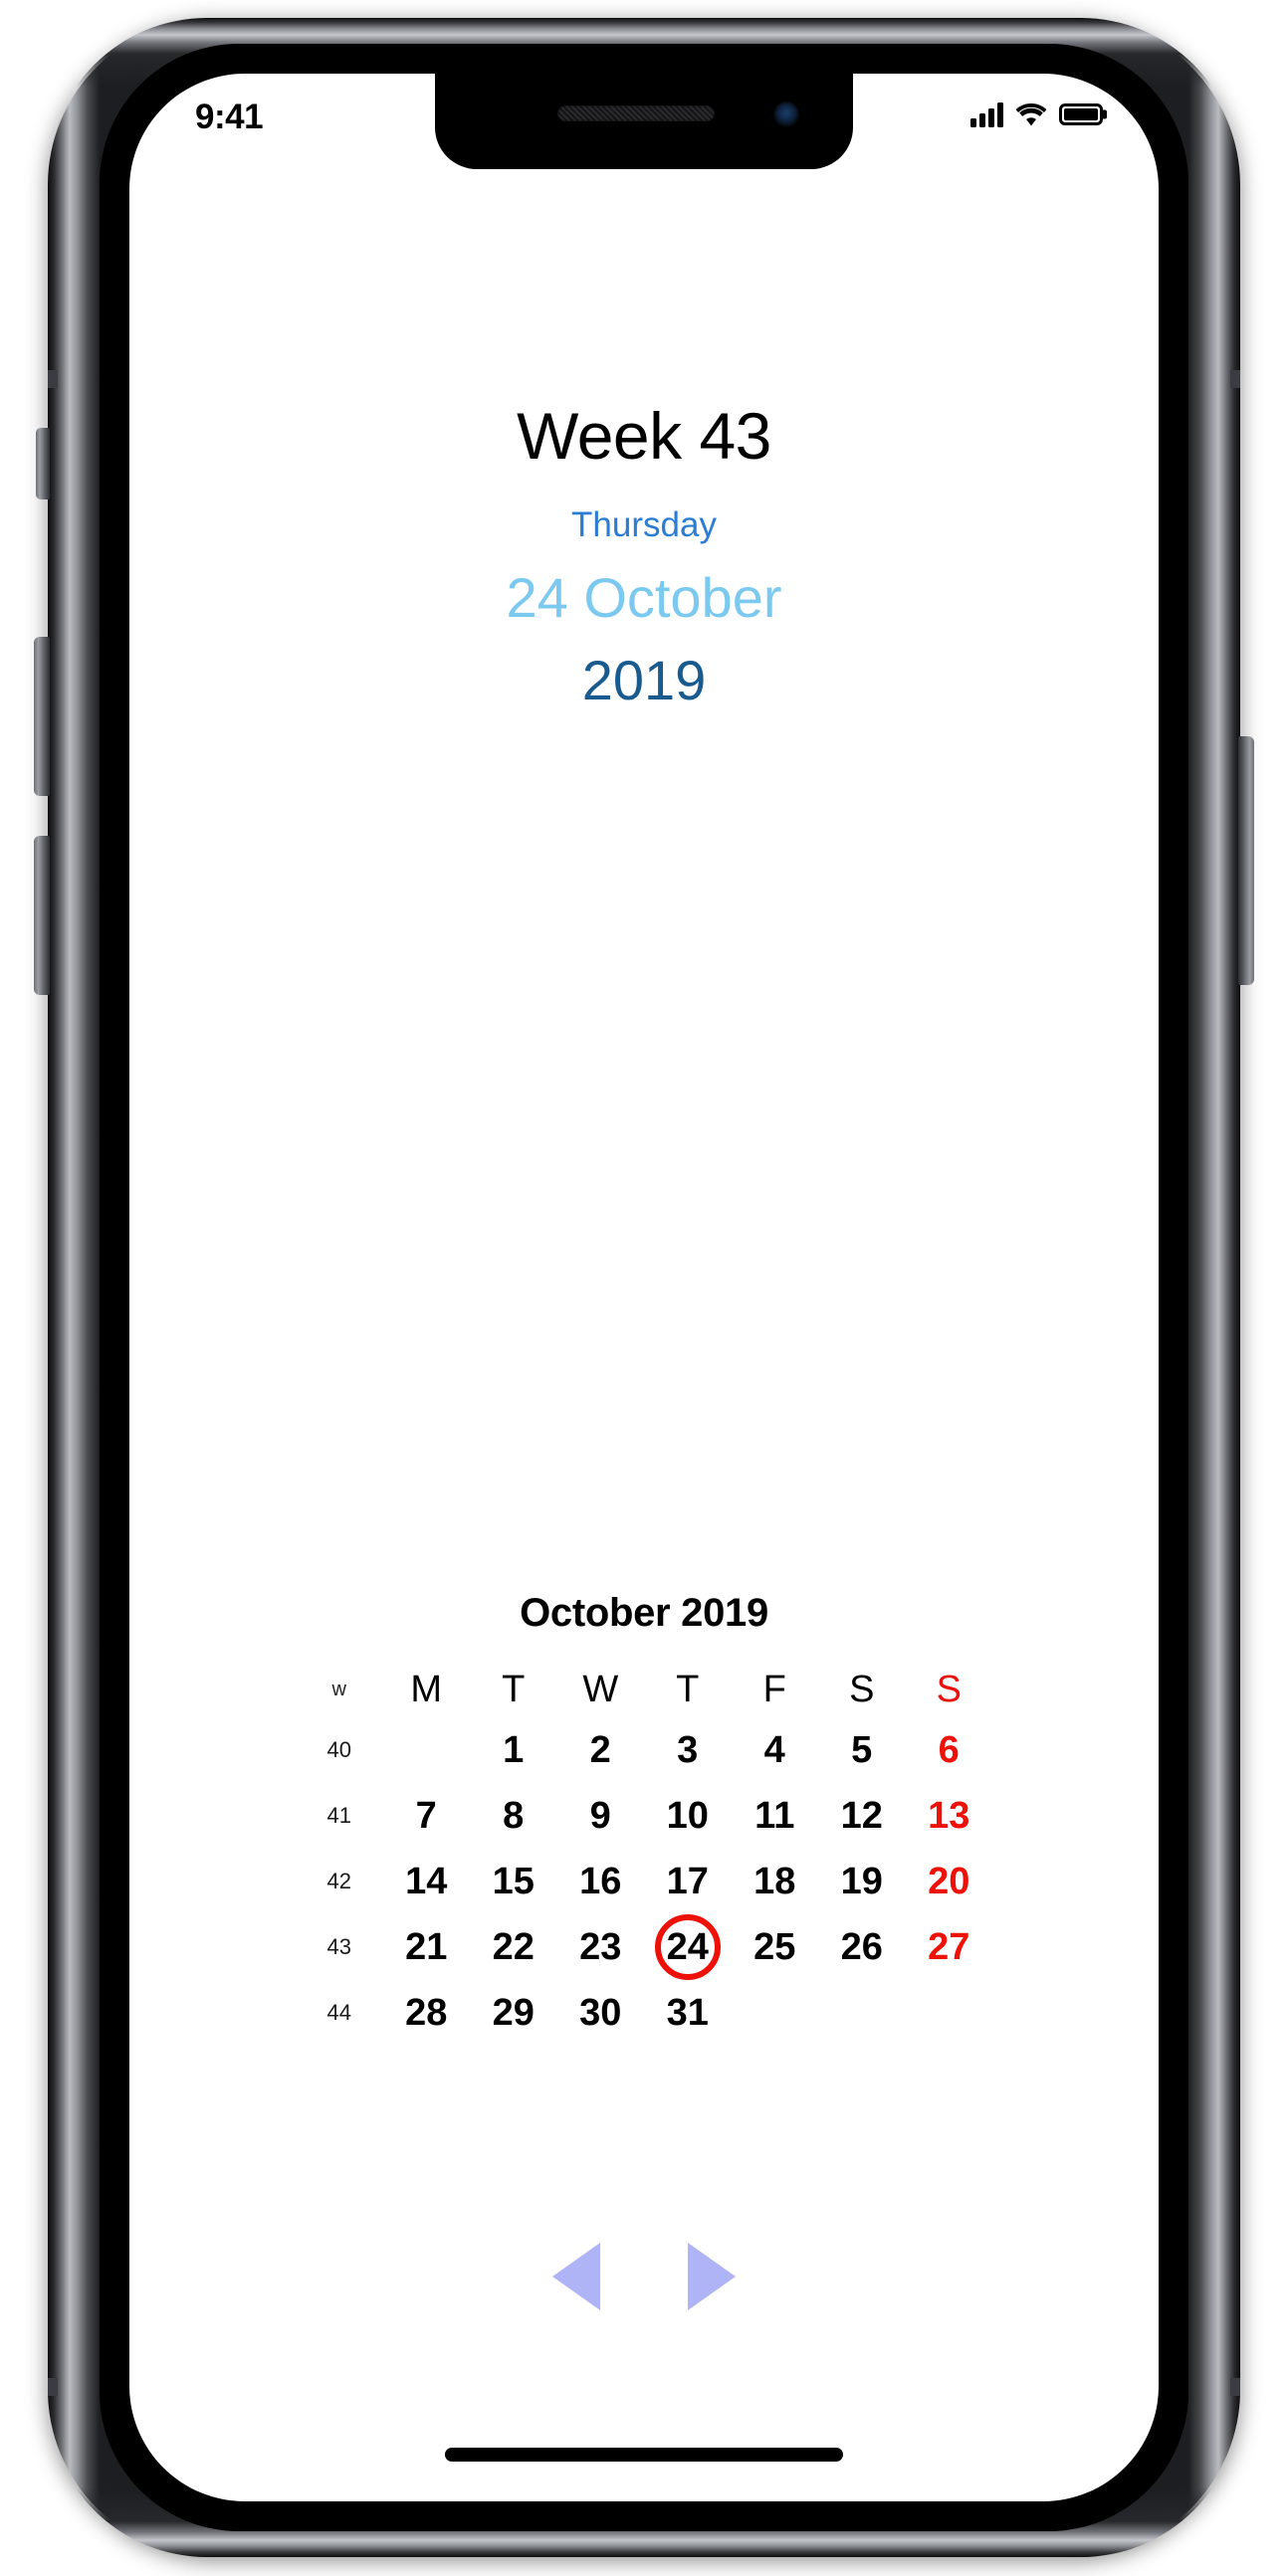 Image resolution: width=1288 pixels, height=2576 pixels. What do you see at coordinates (862, 1947) in the screenshot?
I see `calendar-day-cell: 26` at bounding box center [862, 1947].